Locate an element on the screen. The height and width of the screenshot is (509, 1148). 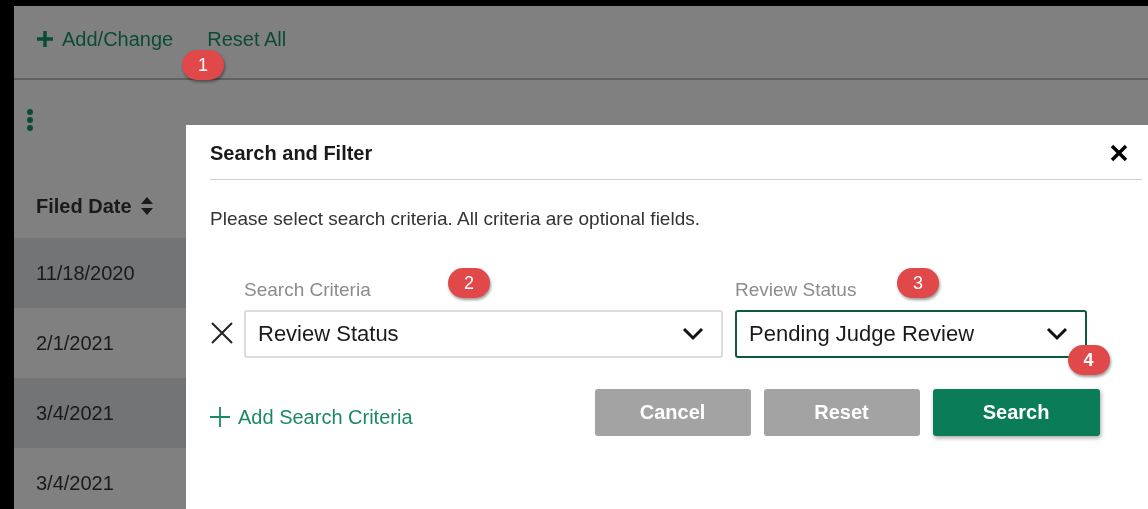
callout-badge: 4 is located at coordinates (1088, 359).